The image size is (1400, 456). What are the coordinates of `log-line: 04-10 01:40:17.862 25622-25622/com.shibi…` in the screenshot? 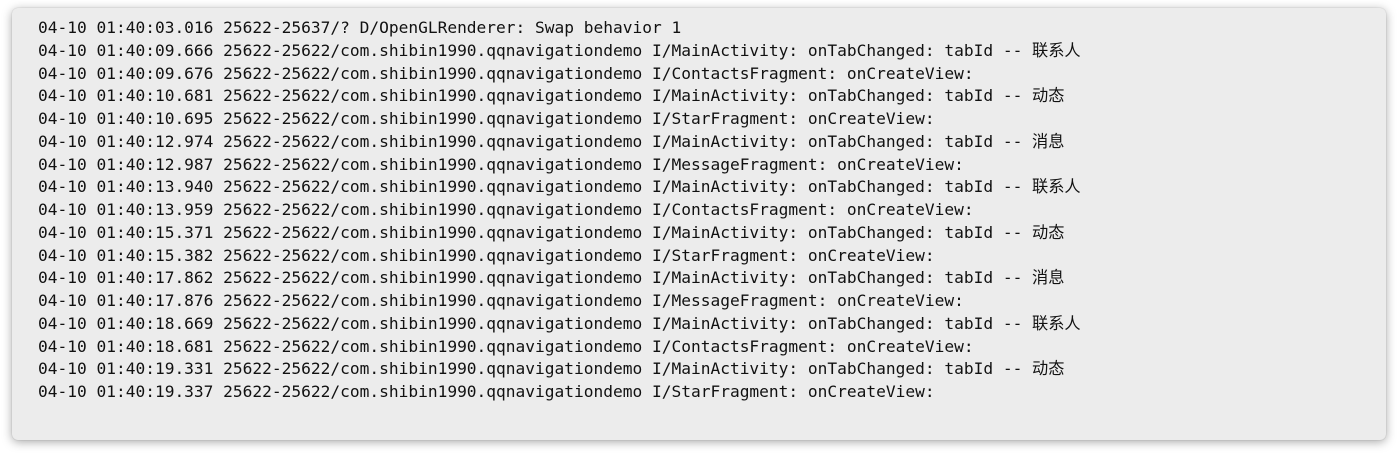 It's located at (551, 278).